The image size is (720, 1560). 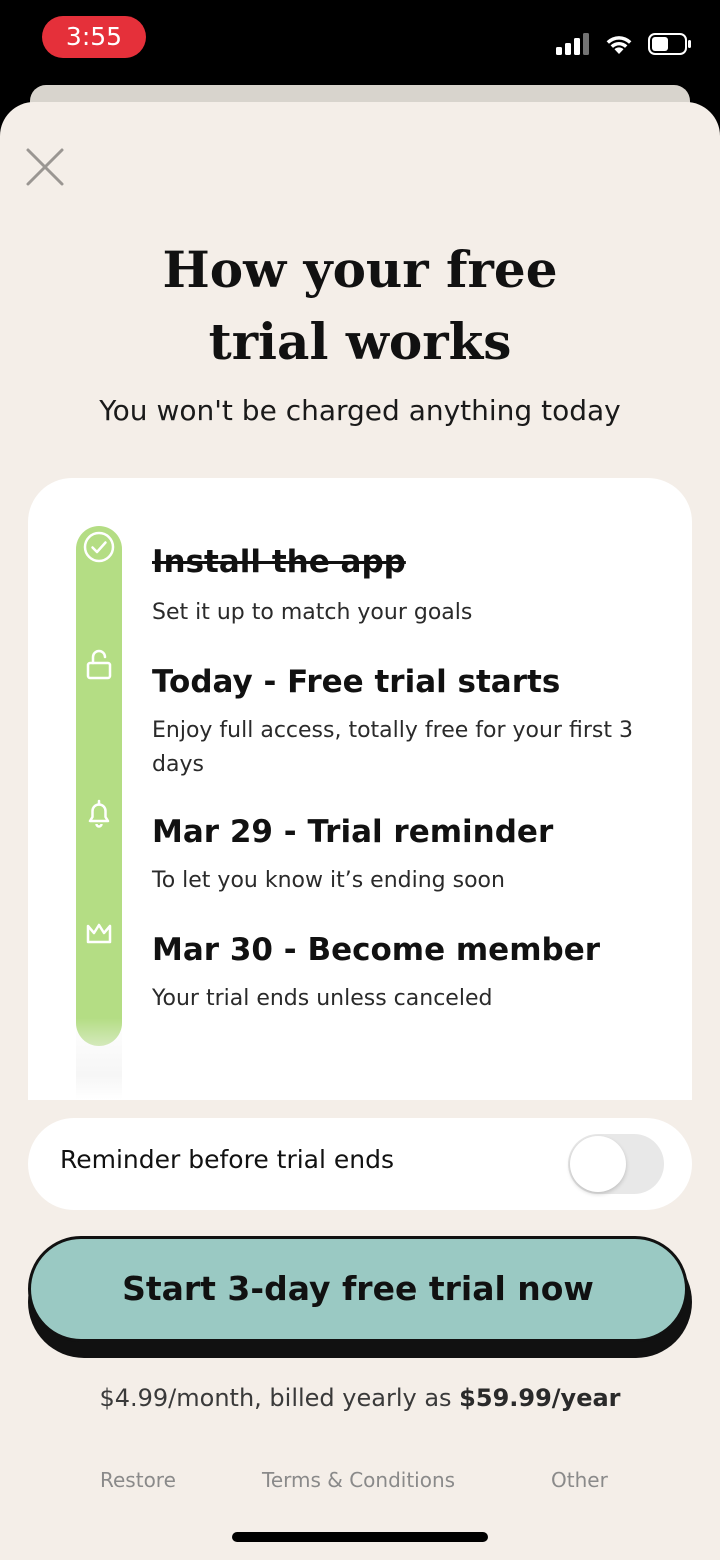 I want to click on status-bar: 3:55, so click(x=360, y=42).